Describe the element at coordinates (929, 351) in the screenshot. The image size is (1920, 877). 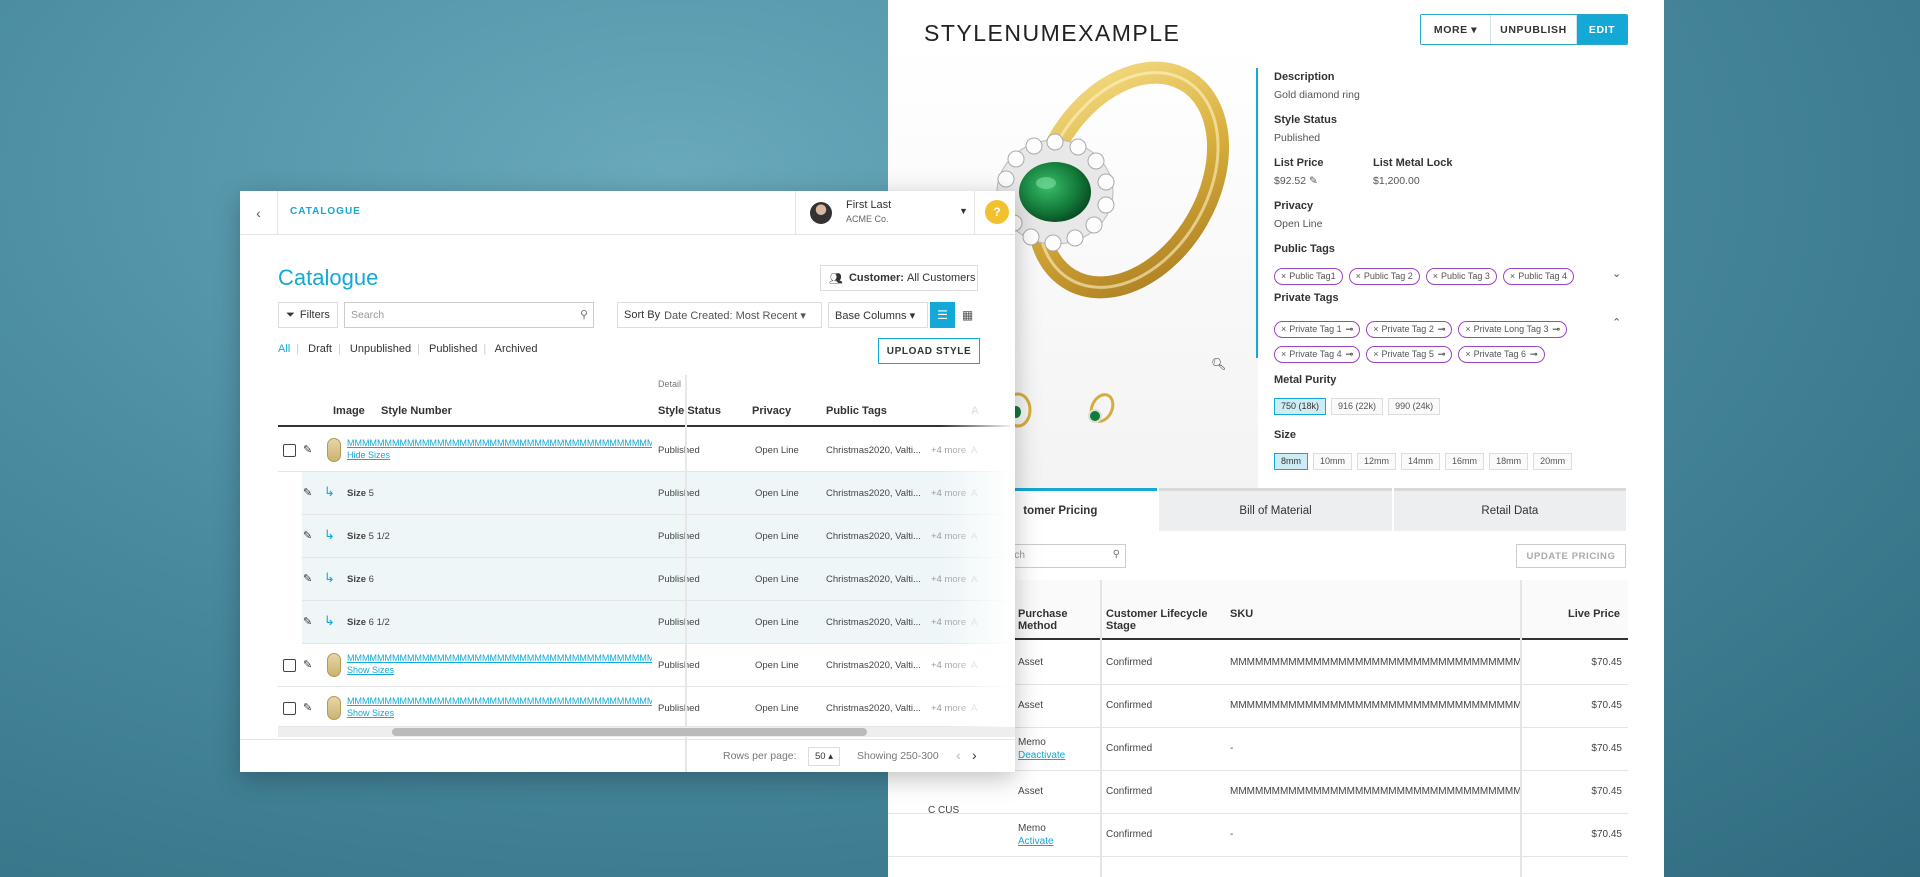
I see `upload-style-button: UPLOAD STYLE` at that location.